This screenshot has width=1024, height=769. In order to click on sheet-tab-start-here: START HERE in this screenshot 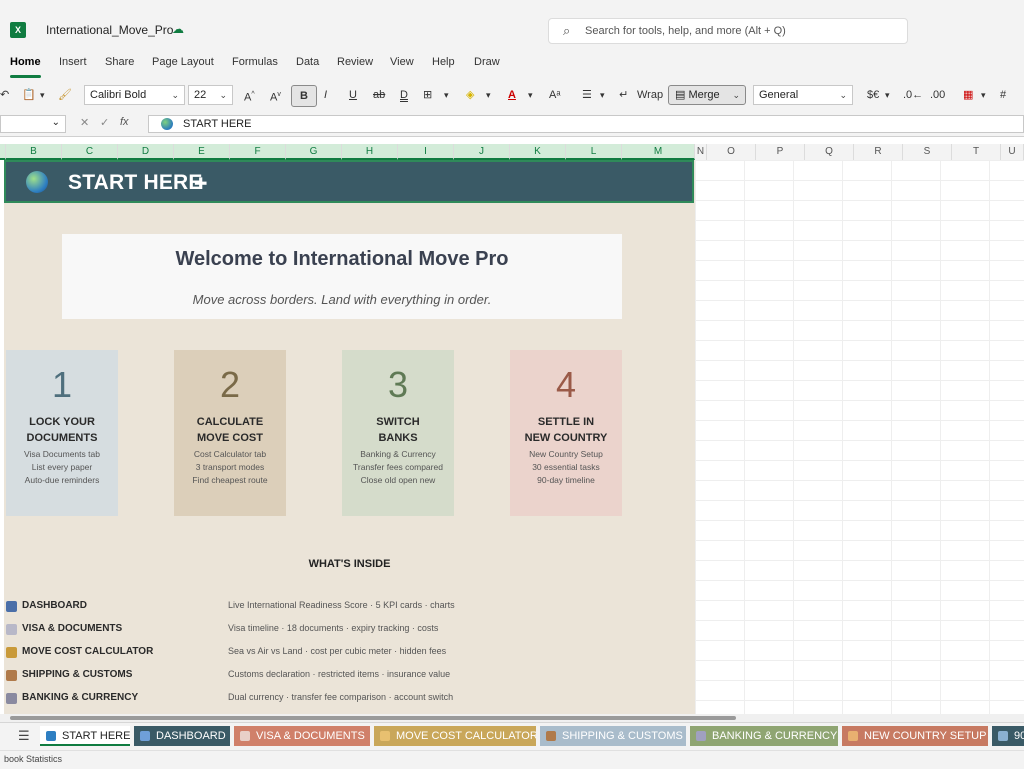, I will do `click(85, 736)`.